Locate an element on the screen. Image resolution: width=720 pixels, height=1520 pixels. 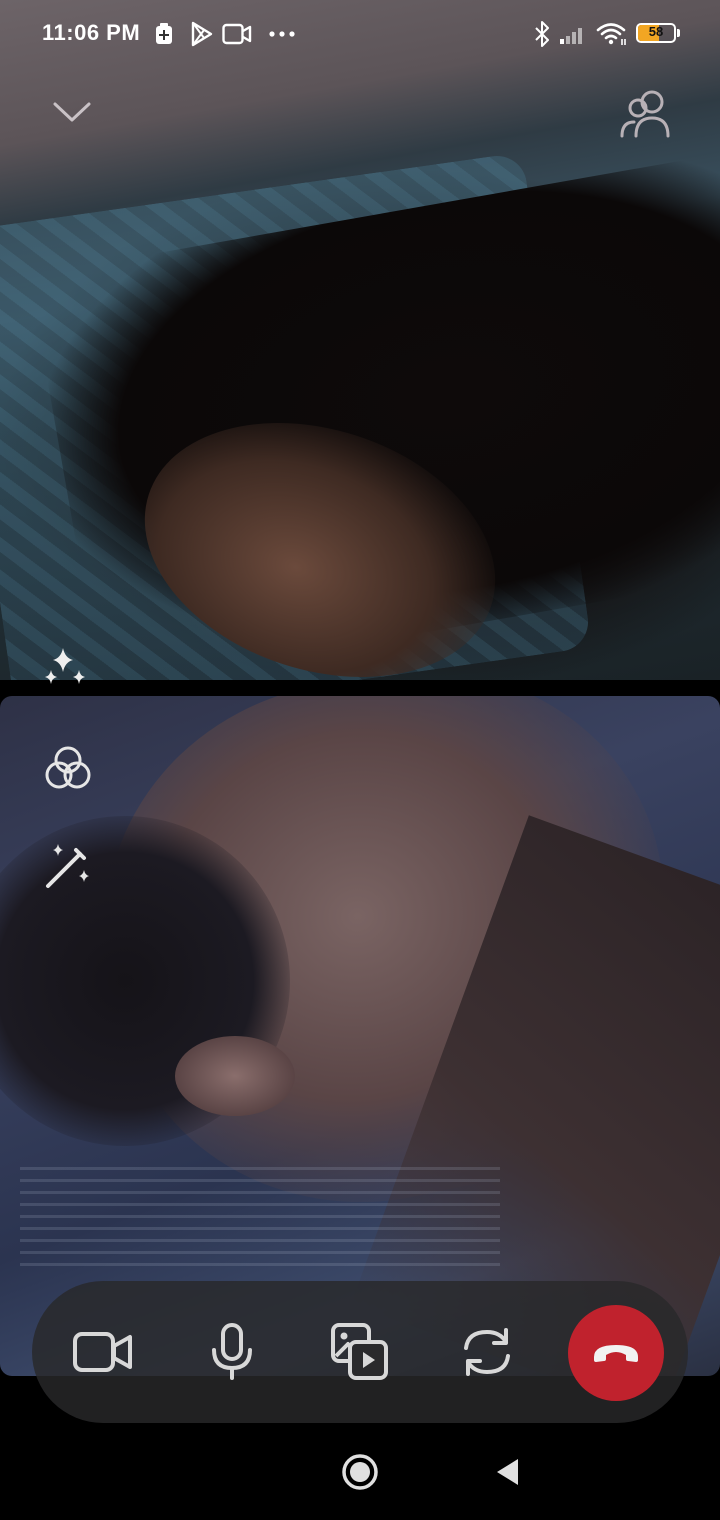
sparkles-icon is located at coordinates (65, 666).